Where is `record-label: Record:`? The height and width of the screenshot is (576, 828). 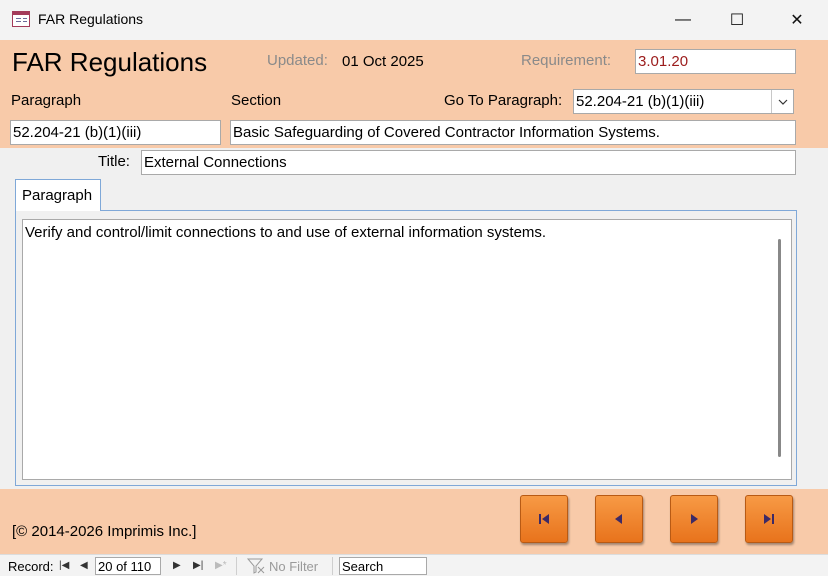 record-label: Record: is located at coordinates (31, 566).